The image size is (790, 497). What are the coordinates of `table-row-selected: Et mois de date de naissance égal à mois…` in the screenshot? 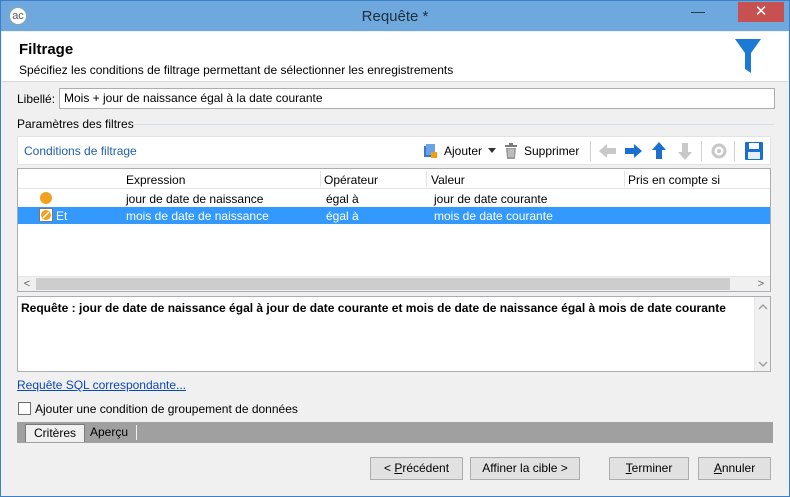 It's located at (394, 215).